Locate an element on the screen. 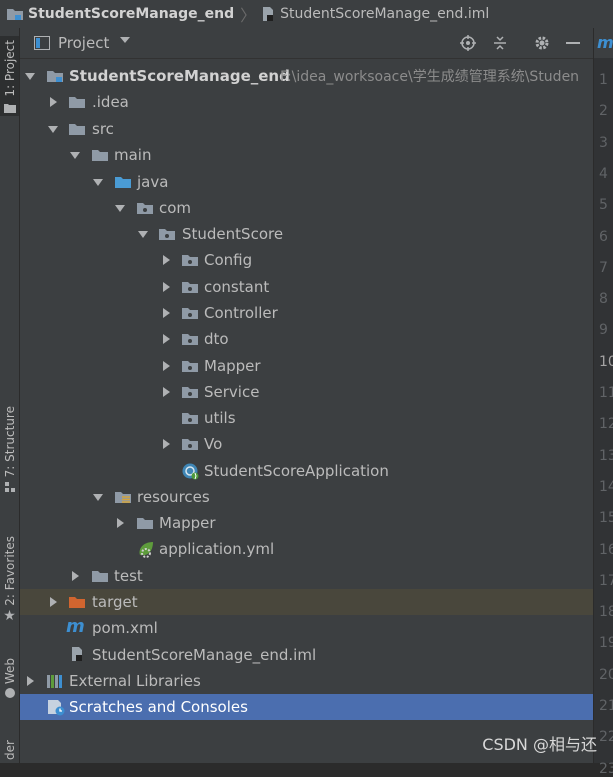 The image size is (613, 777). line-number: 16 is located at coordinates (606, 549).